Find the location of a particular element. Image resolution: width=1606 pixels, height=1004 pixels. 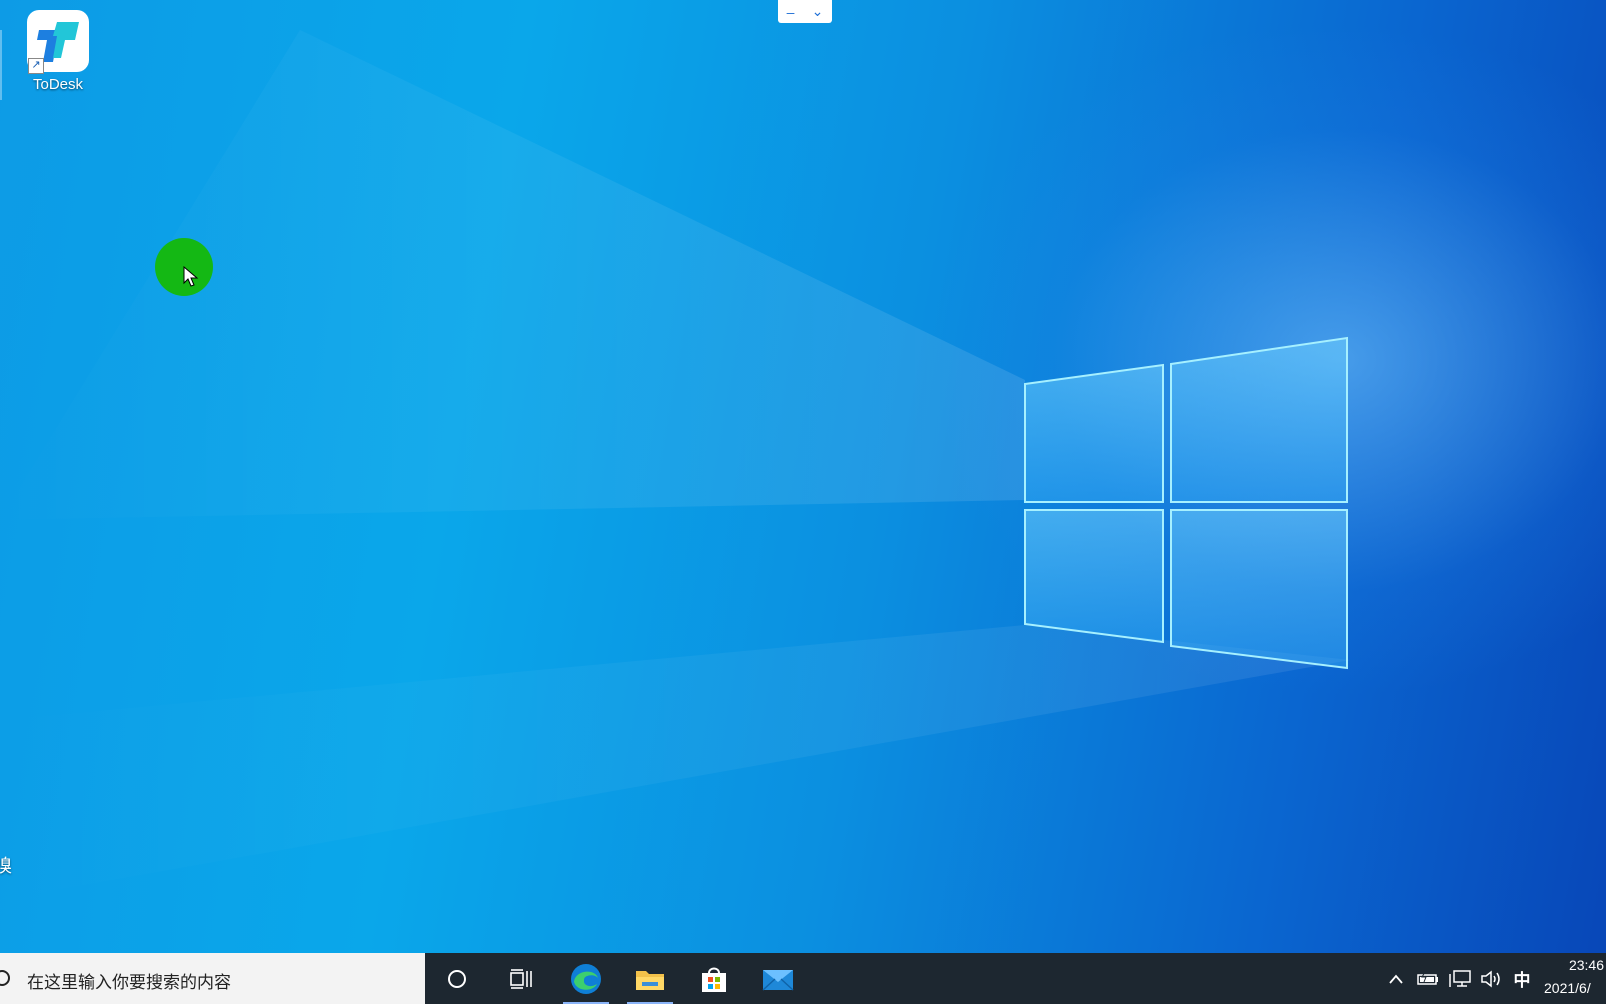

task-view-icon is located at coordinates (521, 978).